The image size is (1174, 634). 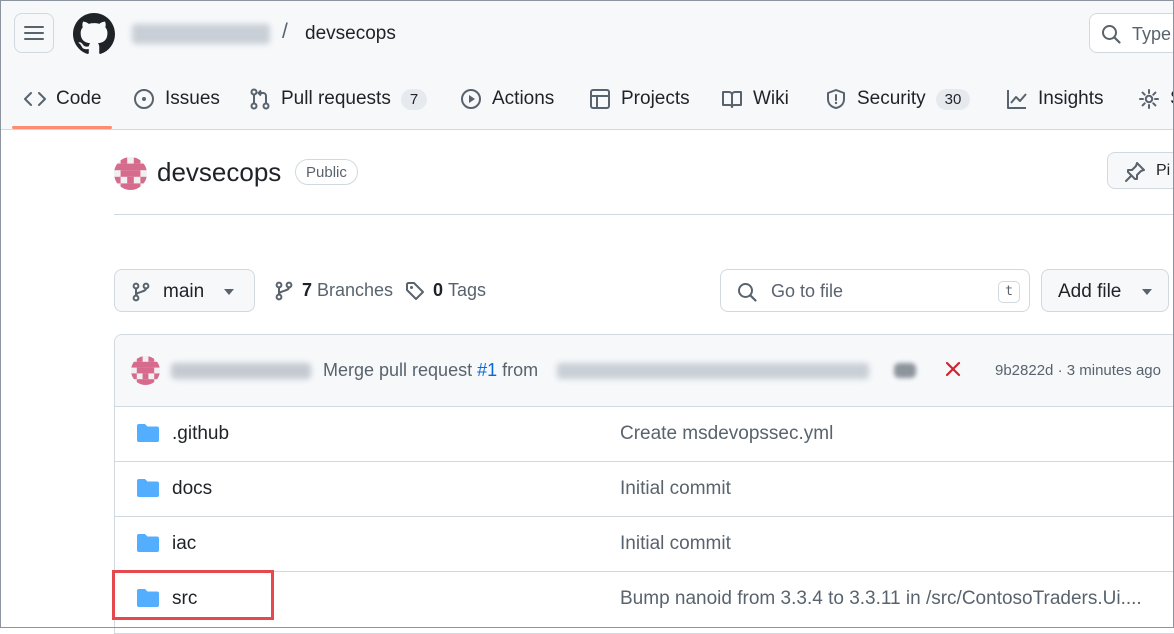 What do you see at coordinates (1017, 99) in the screenshot?
I see `graph-icon` at bounding box center [1017, 99].